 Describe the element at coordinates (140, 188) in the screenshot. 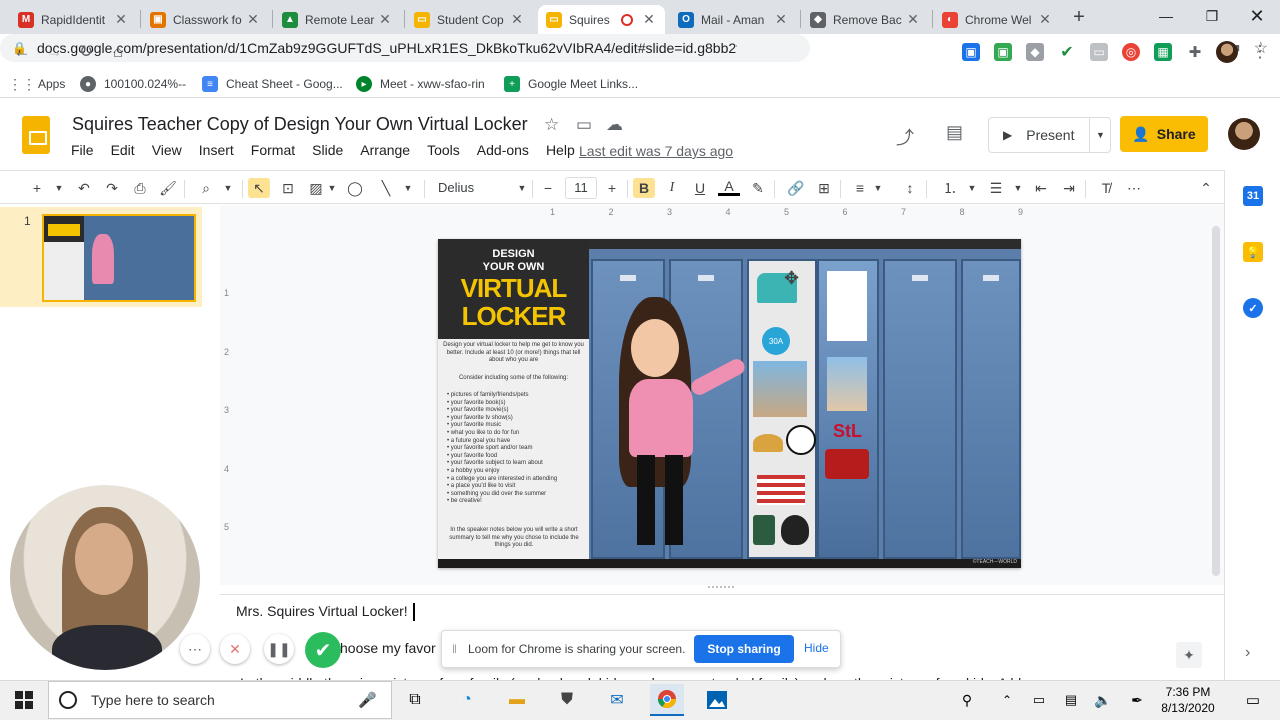

I see `print-icon: ⎙` at that location.